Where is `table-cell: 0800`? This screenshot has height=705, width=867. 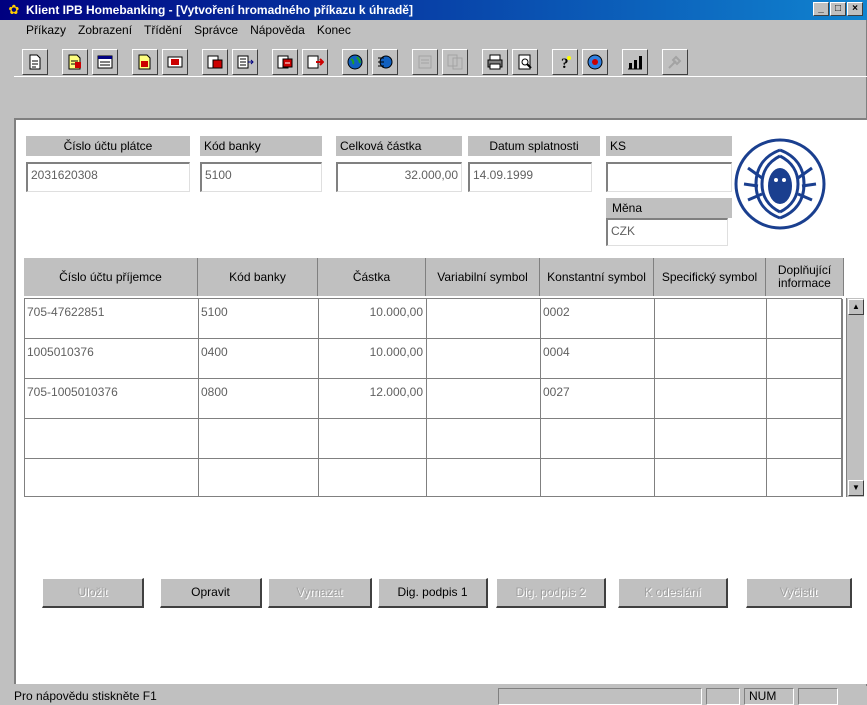
table-cell: 0800 is located at coordinates (259, 399).